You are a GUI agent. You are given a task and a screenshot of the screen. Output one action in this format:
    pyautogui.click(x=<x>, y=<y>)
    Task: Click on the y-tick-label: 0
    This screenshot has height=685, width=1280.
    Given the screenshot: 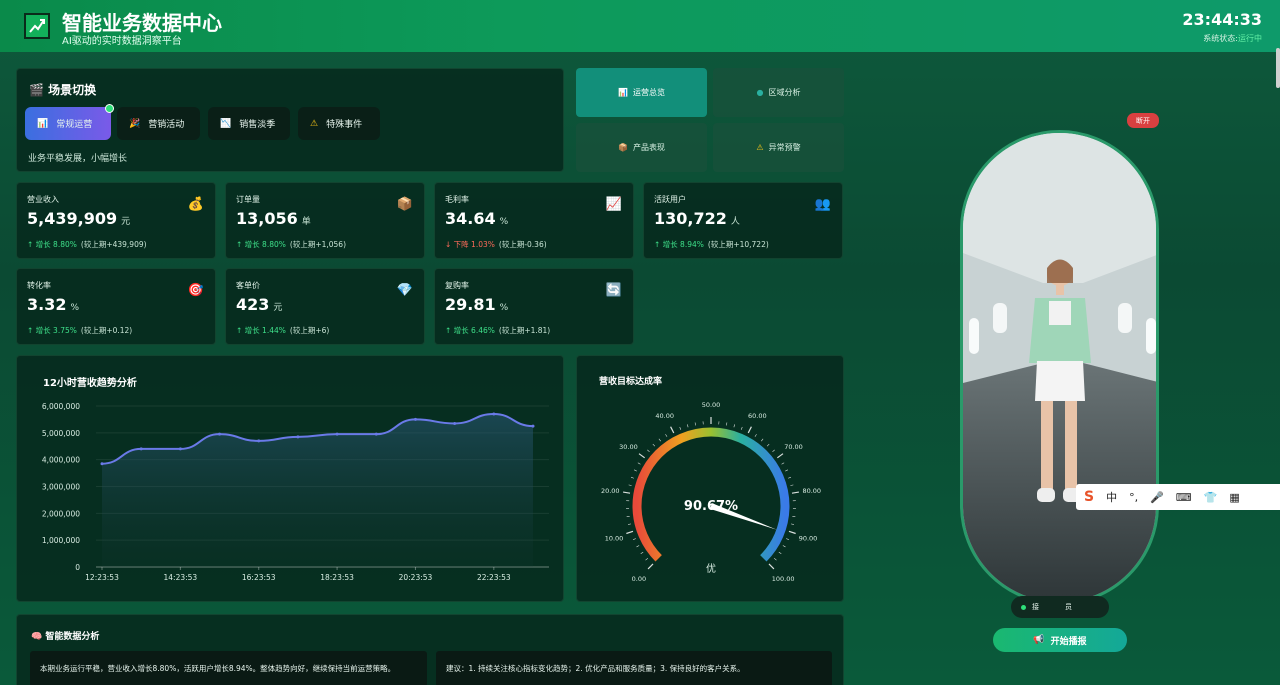 What is the action you would take?
    pyautogui.click(x=77, y=567)
    